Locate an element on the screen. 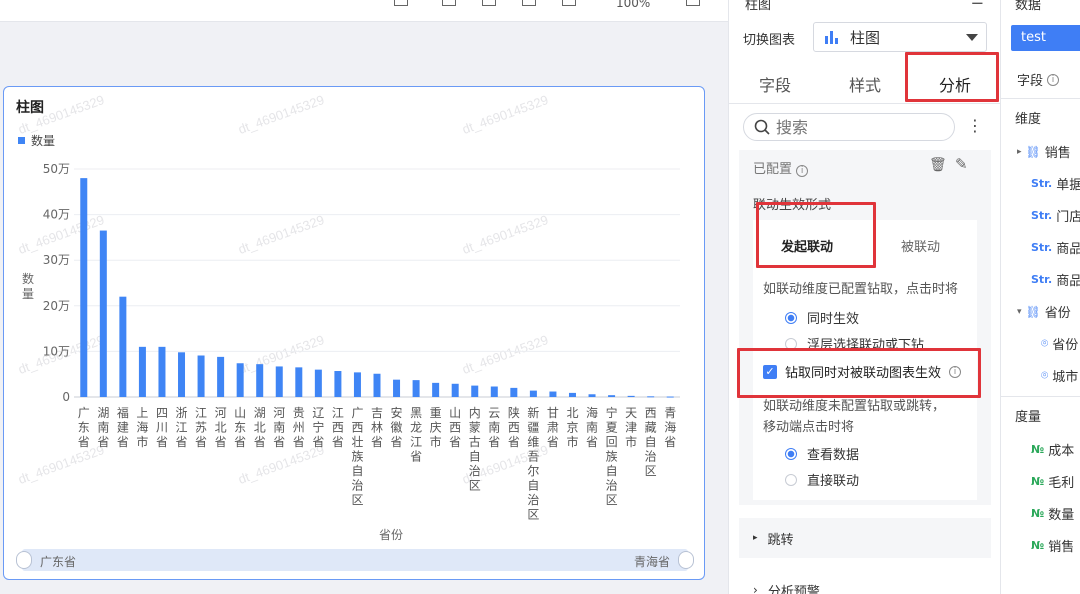  dataset-selector: test is located at coordinates (1045, 38).